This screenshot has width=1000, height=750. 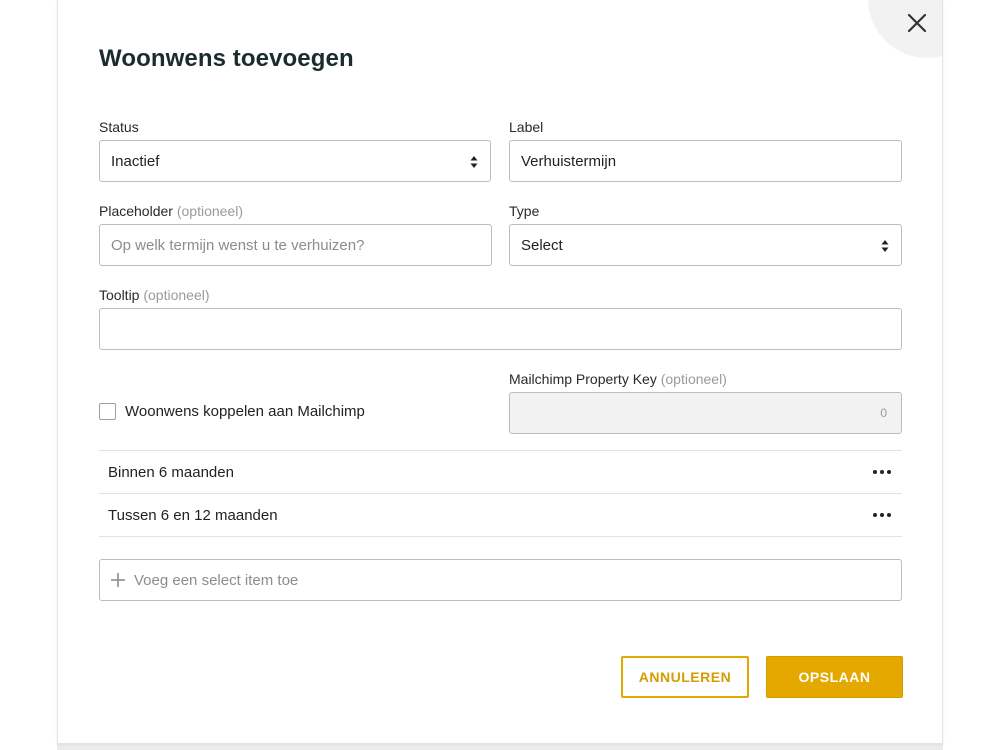 What do you see at coordinates (500, 329) in the screenshot?
I see `tooltip-input` at bounding box center [500, 329].